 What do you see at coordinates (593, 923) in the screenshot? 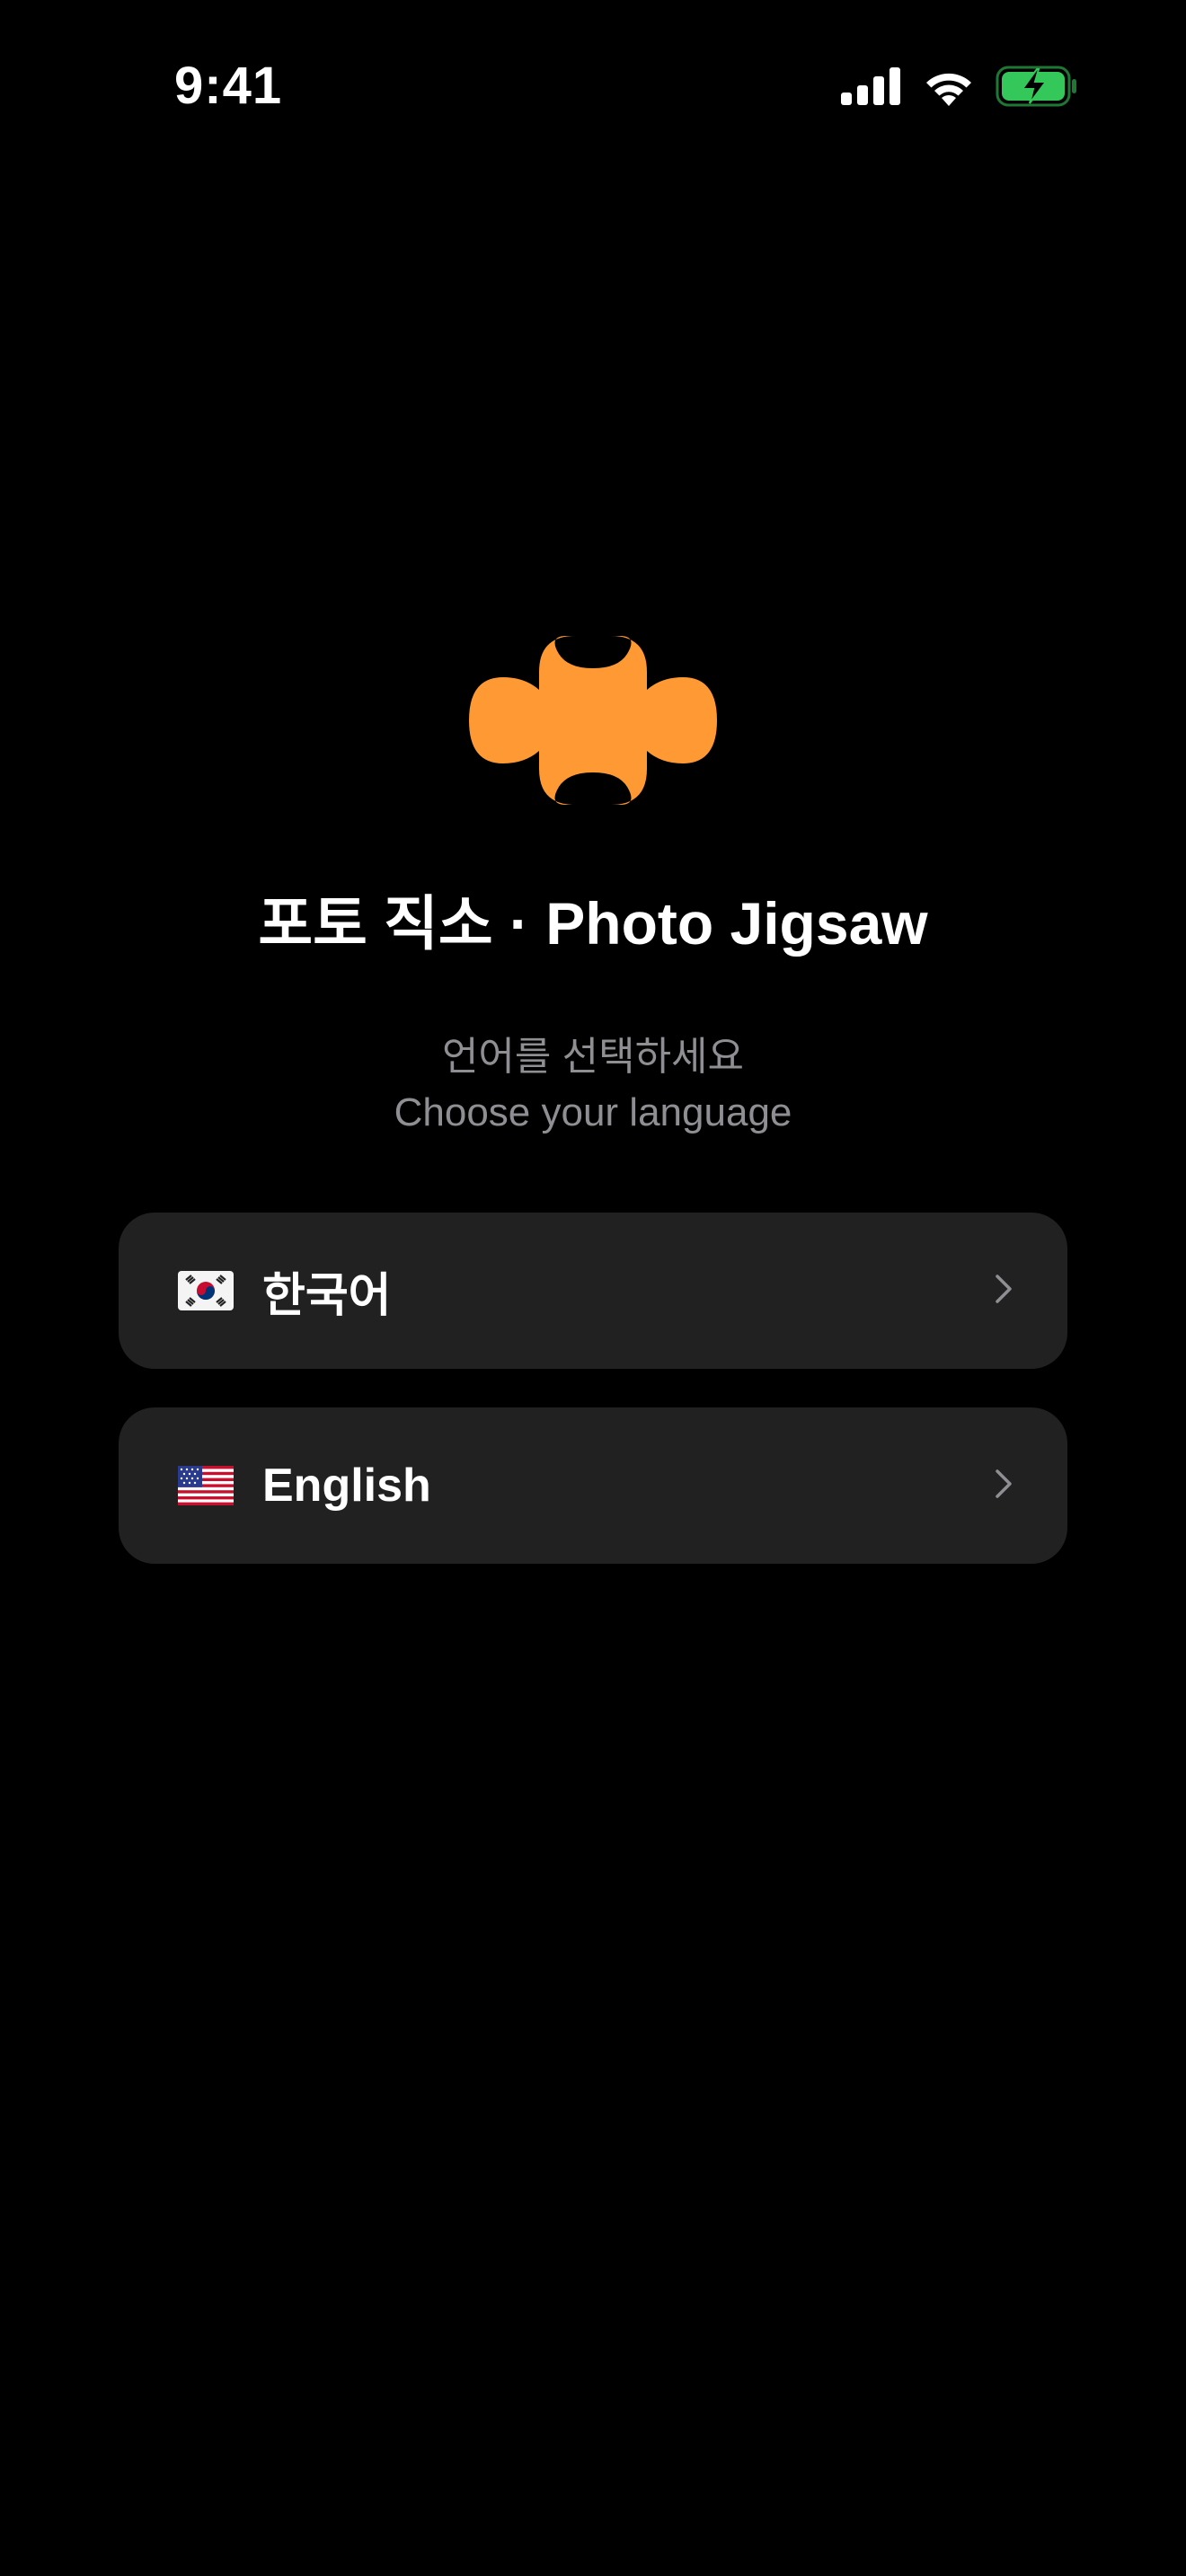
I see `app-title: 포토 직소 · Photo Jigsaw` at bounding box center [593, 923].